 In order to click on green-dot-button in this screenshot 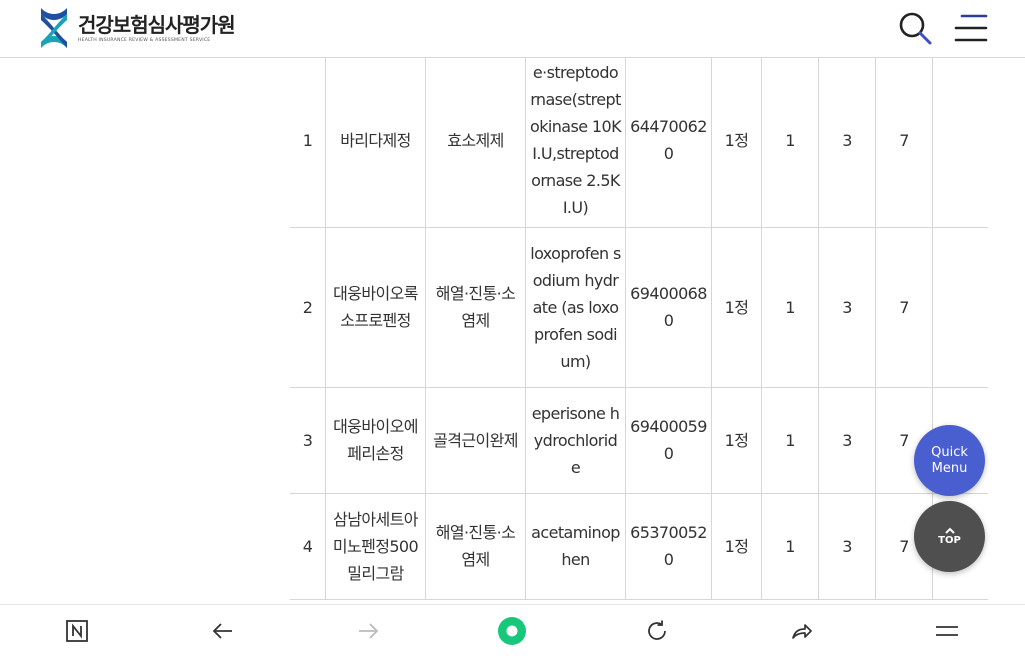, I will do `click(512, 631)`.